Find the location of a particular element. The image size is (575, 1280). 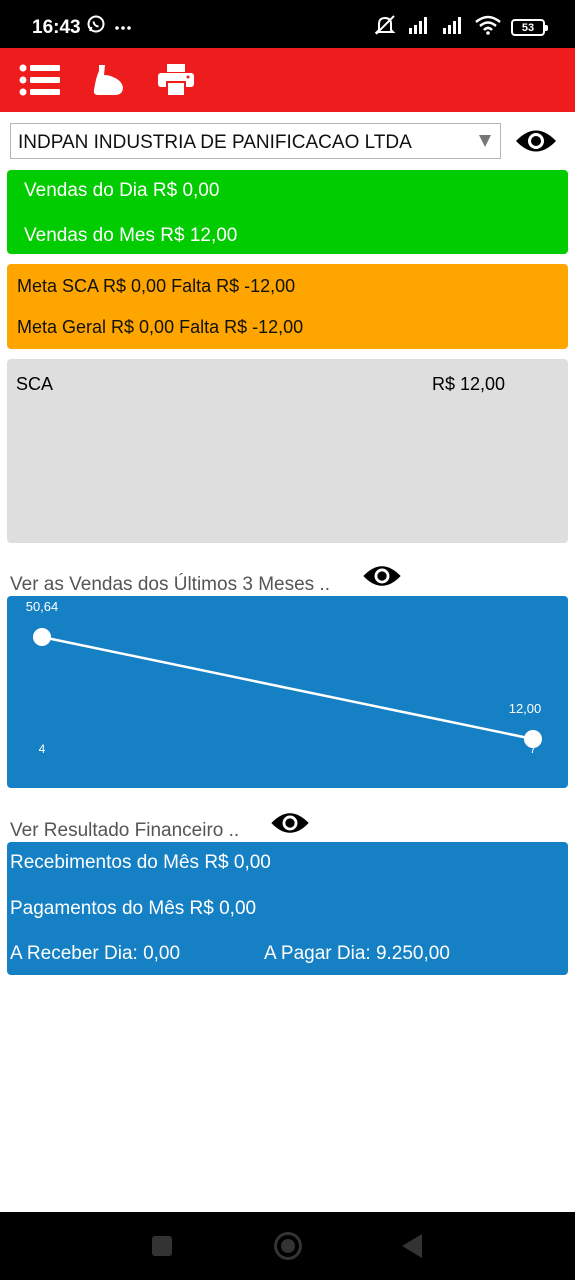

sales-chart: 50,64 4 12,00 7 is located at coordinates (287, 692).